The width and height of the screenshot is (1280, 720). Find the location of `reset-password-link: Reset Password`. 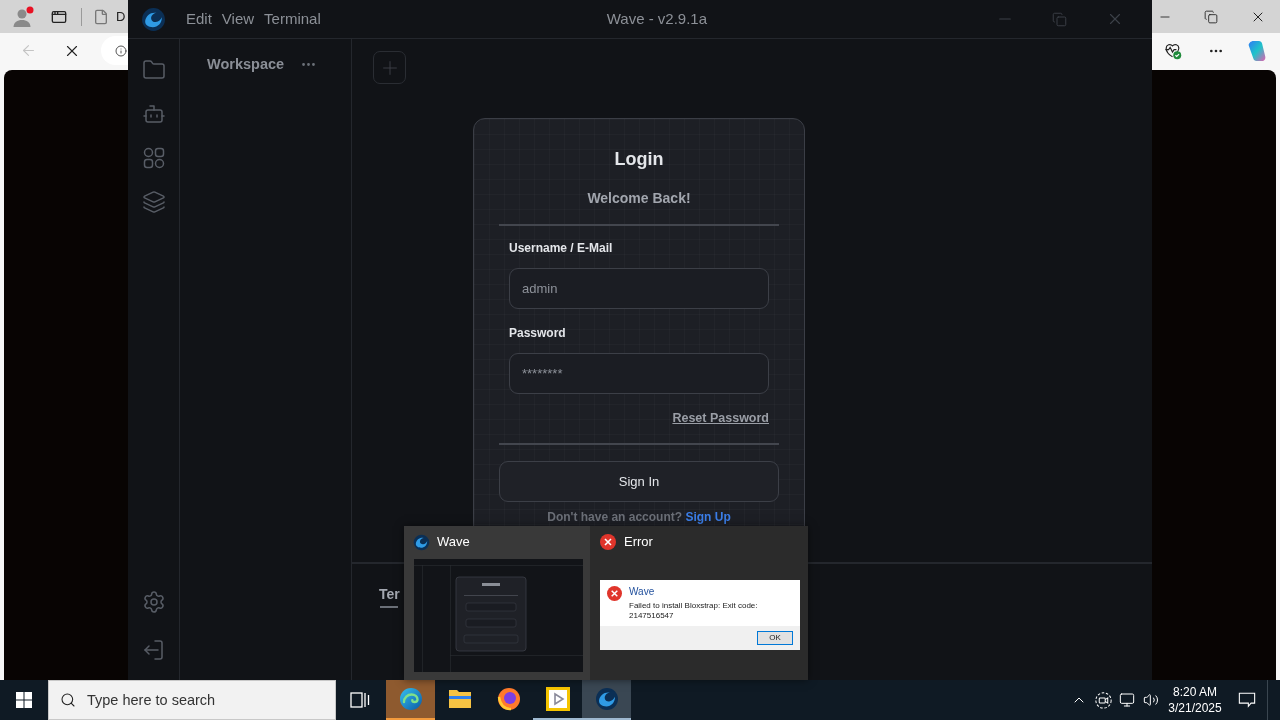

reset-password-link: Reset Password is located at coordinates (720, 418).